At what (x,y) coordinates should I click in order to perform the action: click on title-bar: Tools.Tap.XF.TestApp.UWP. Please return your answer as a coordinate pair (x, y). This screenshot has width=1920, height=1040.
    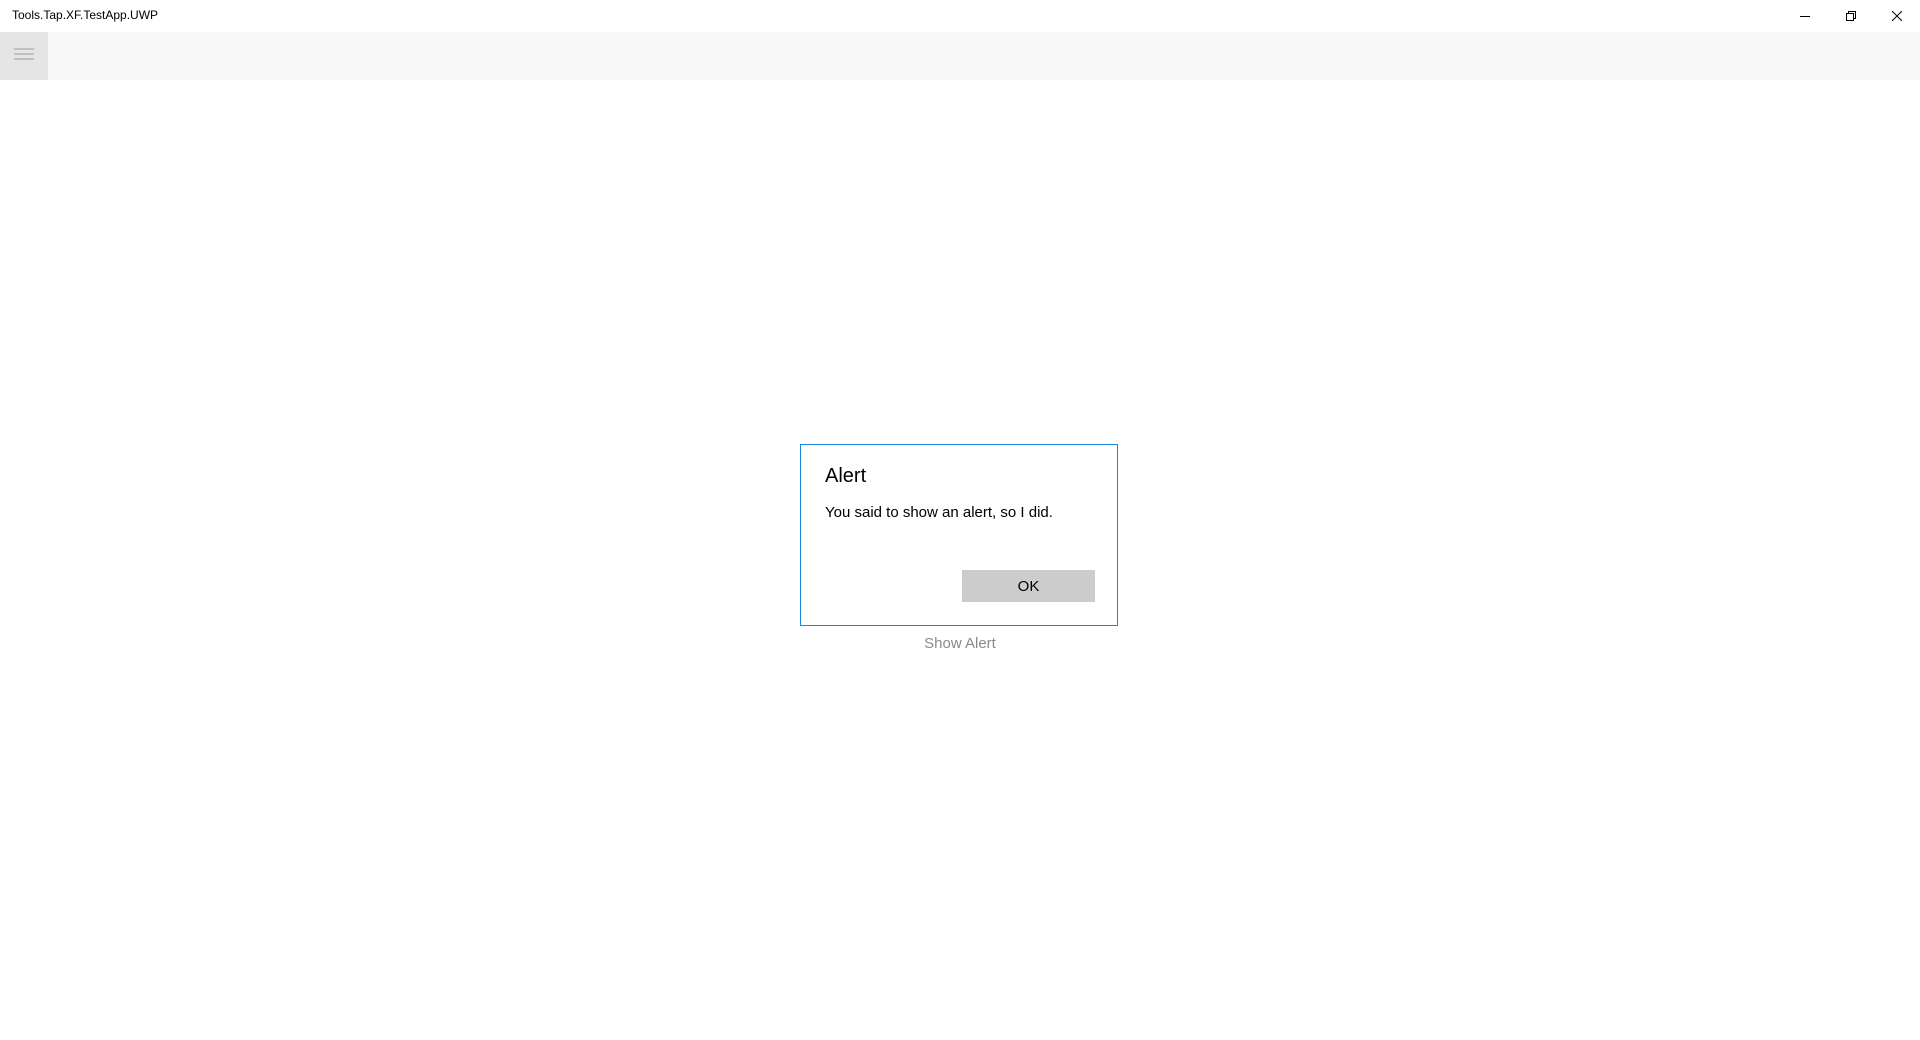
    Looking at the image, I should click on (960, 16).